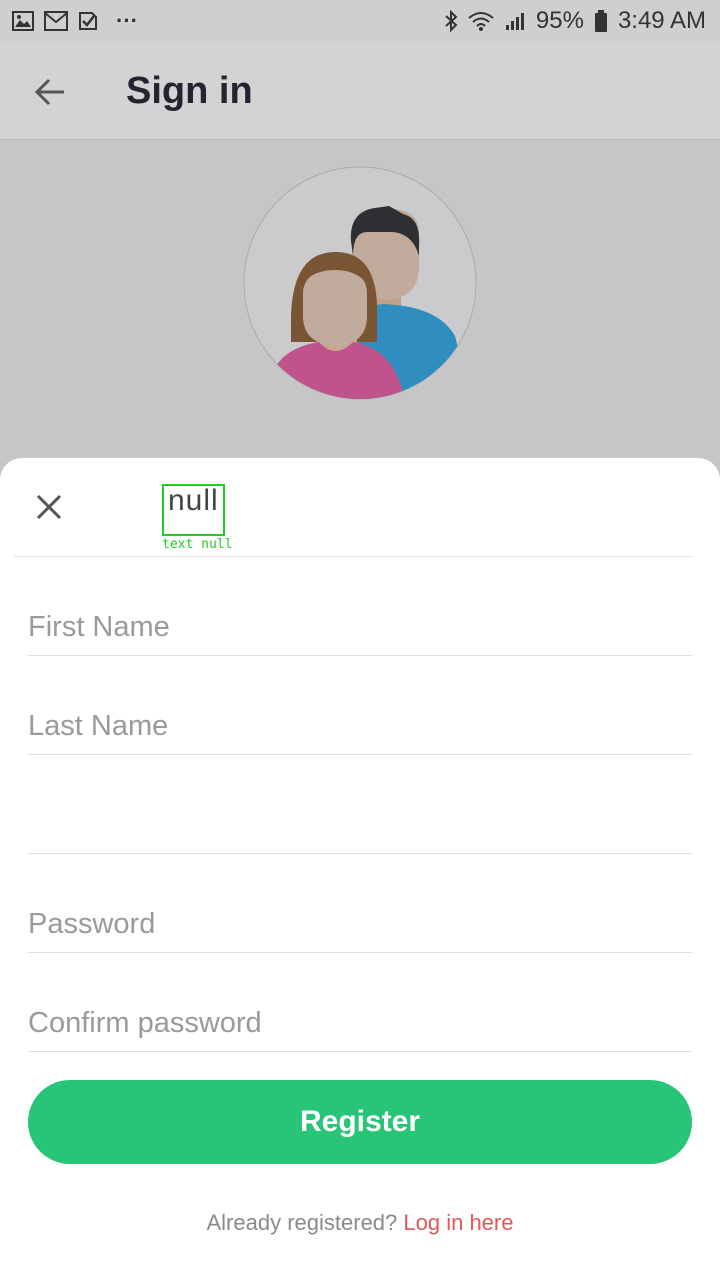 The image size is (720, 1280). I want to click on register-button: Register, so click(360, 1122).